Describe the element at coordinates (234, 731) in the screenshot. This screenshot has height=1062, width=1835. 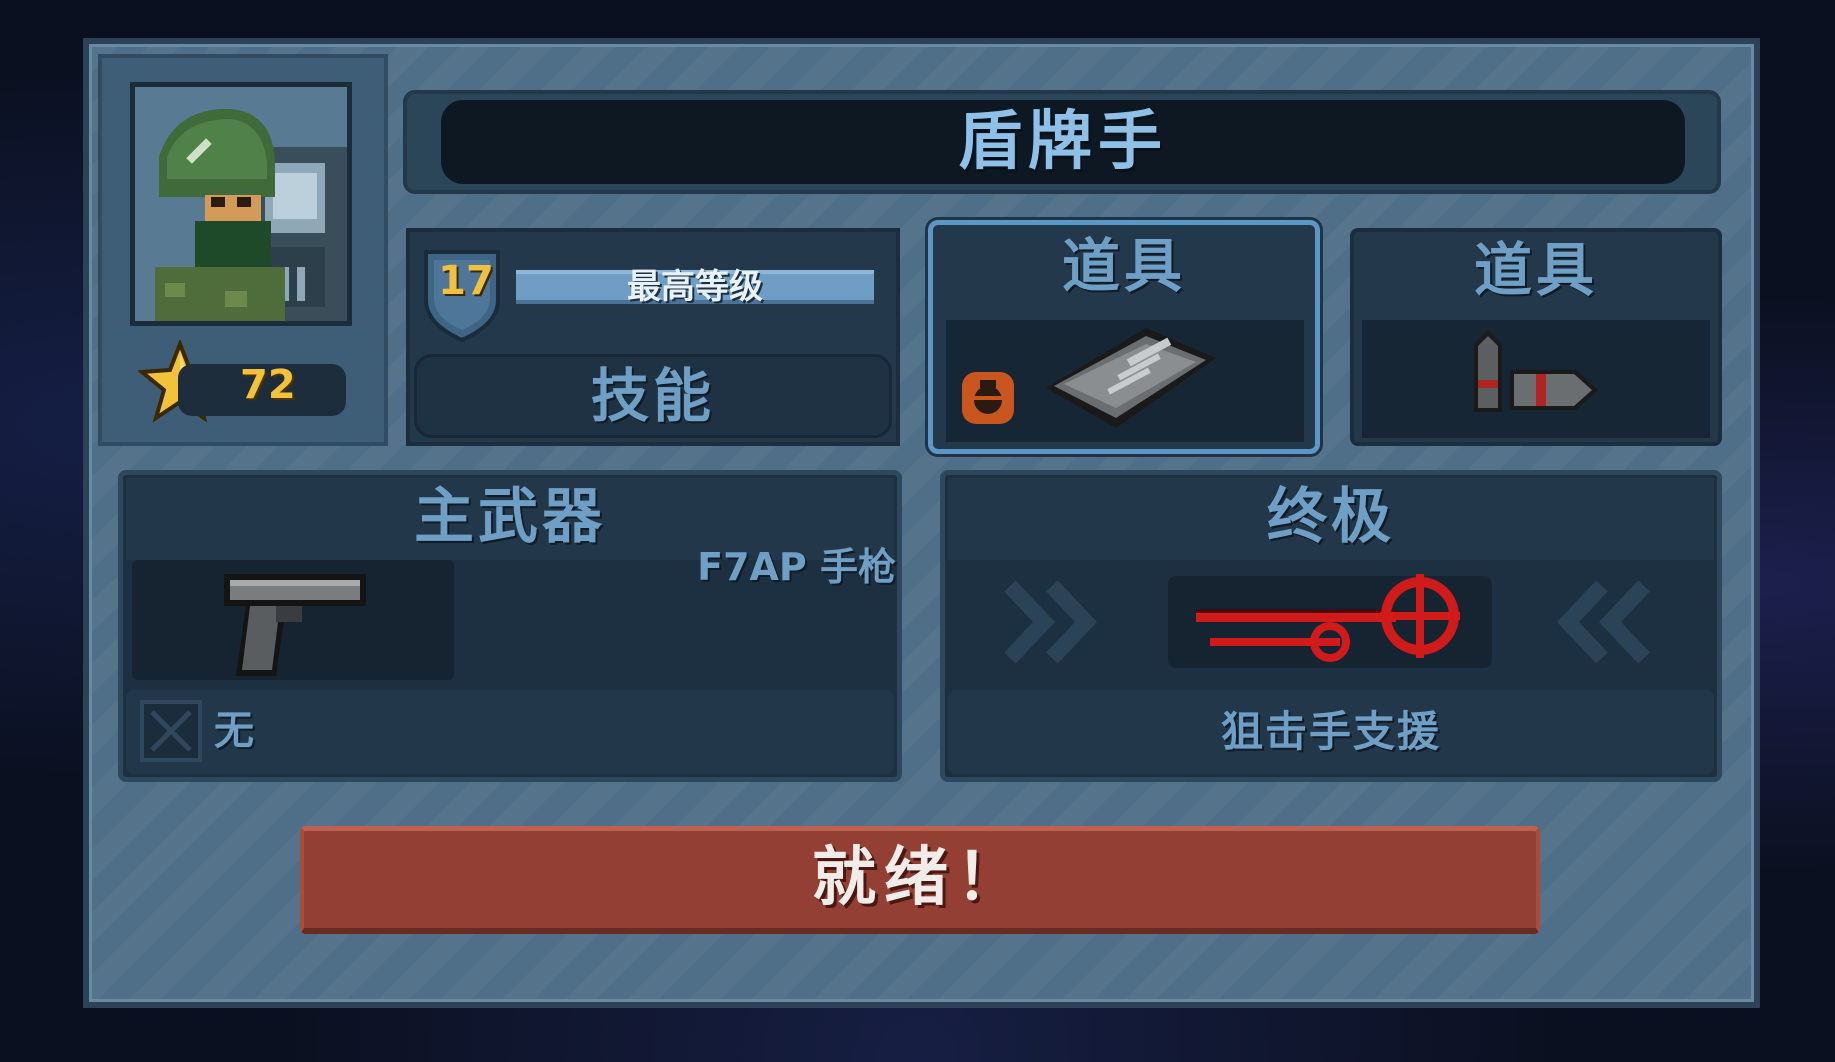
I see `attachment-value: 无` at that location.